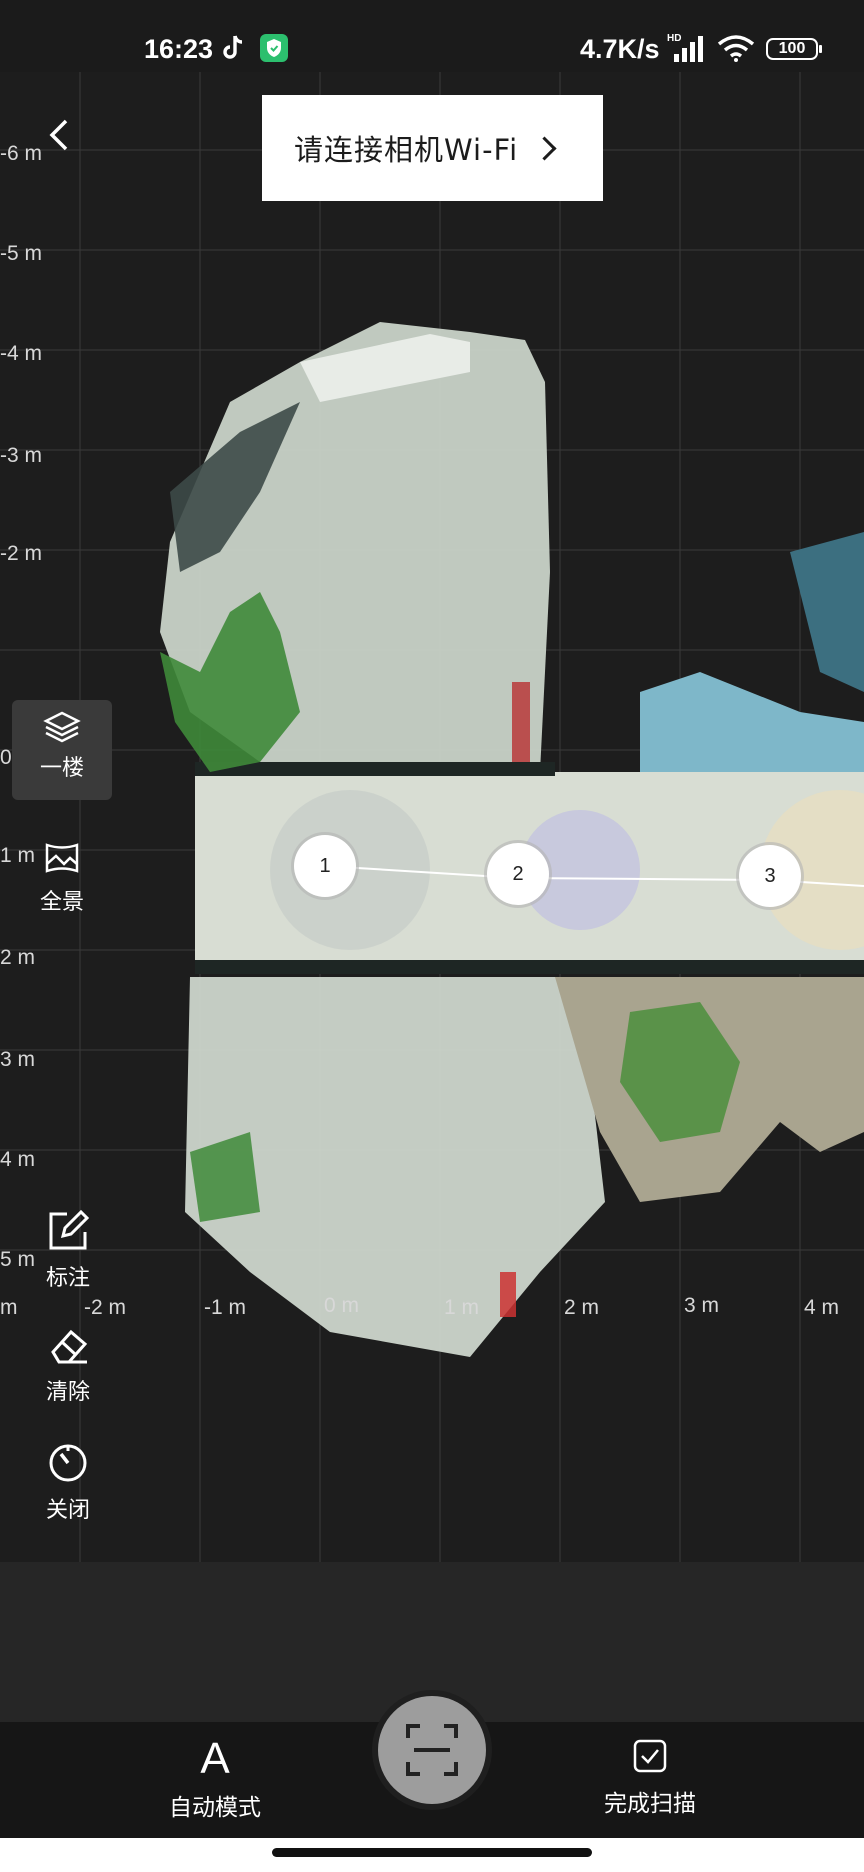 This screenshot has width=864, height=1872. What do you see at coordinates (68, 1367) in the screenshot?
I see `clear-button: 清除` at bounding box center [68, 1367].